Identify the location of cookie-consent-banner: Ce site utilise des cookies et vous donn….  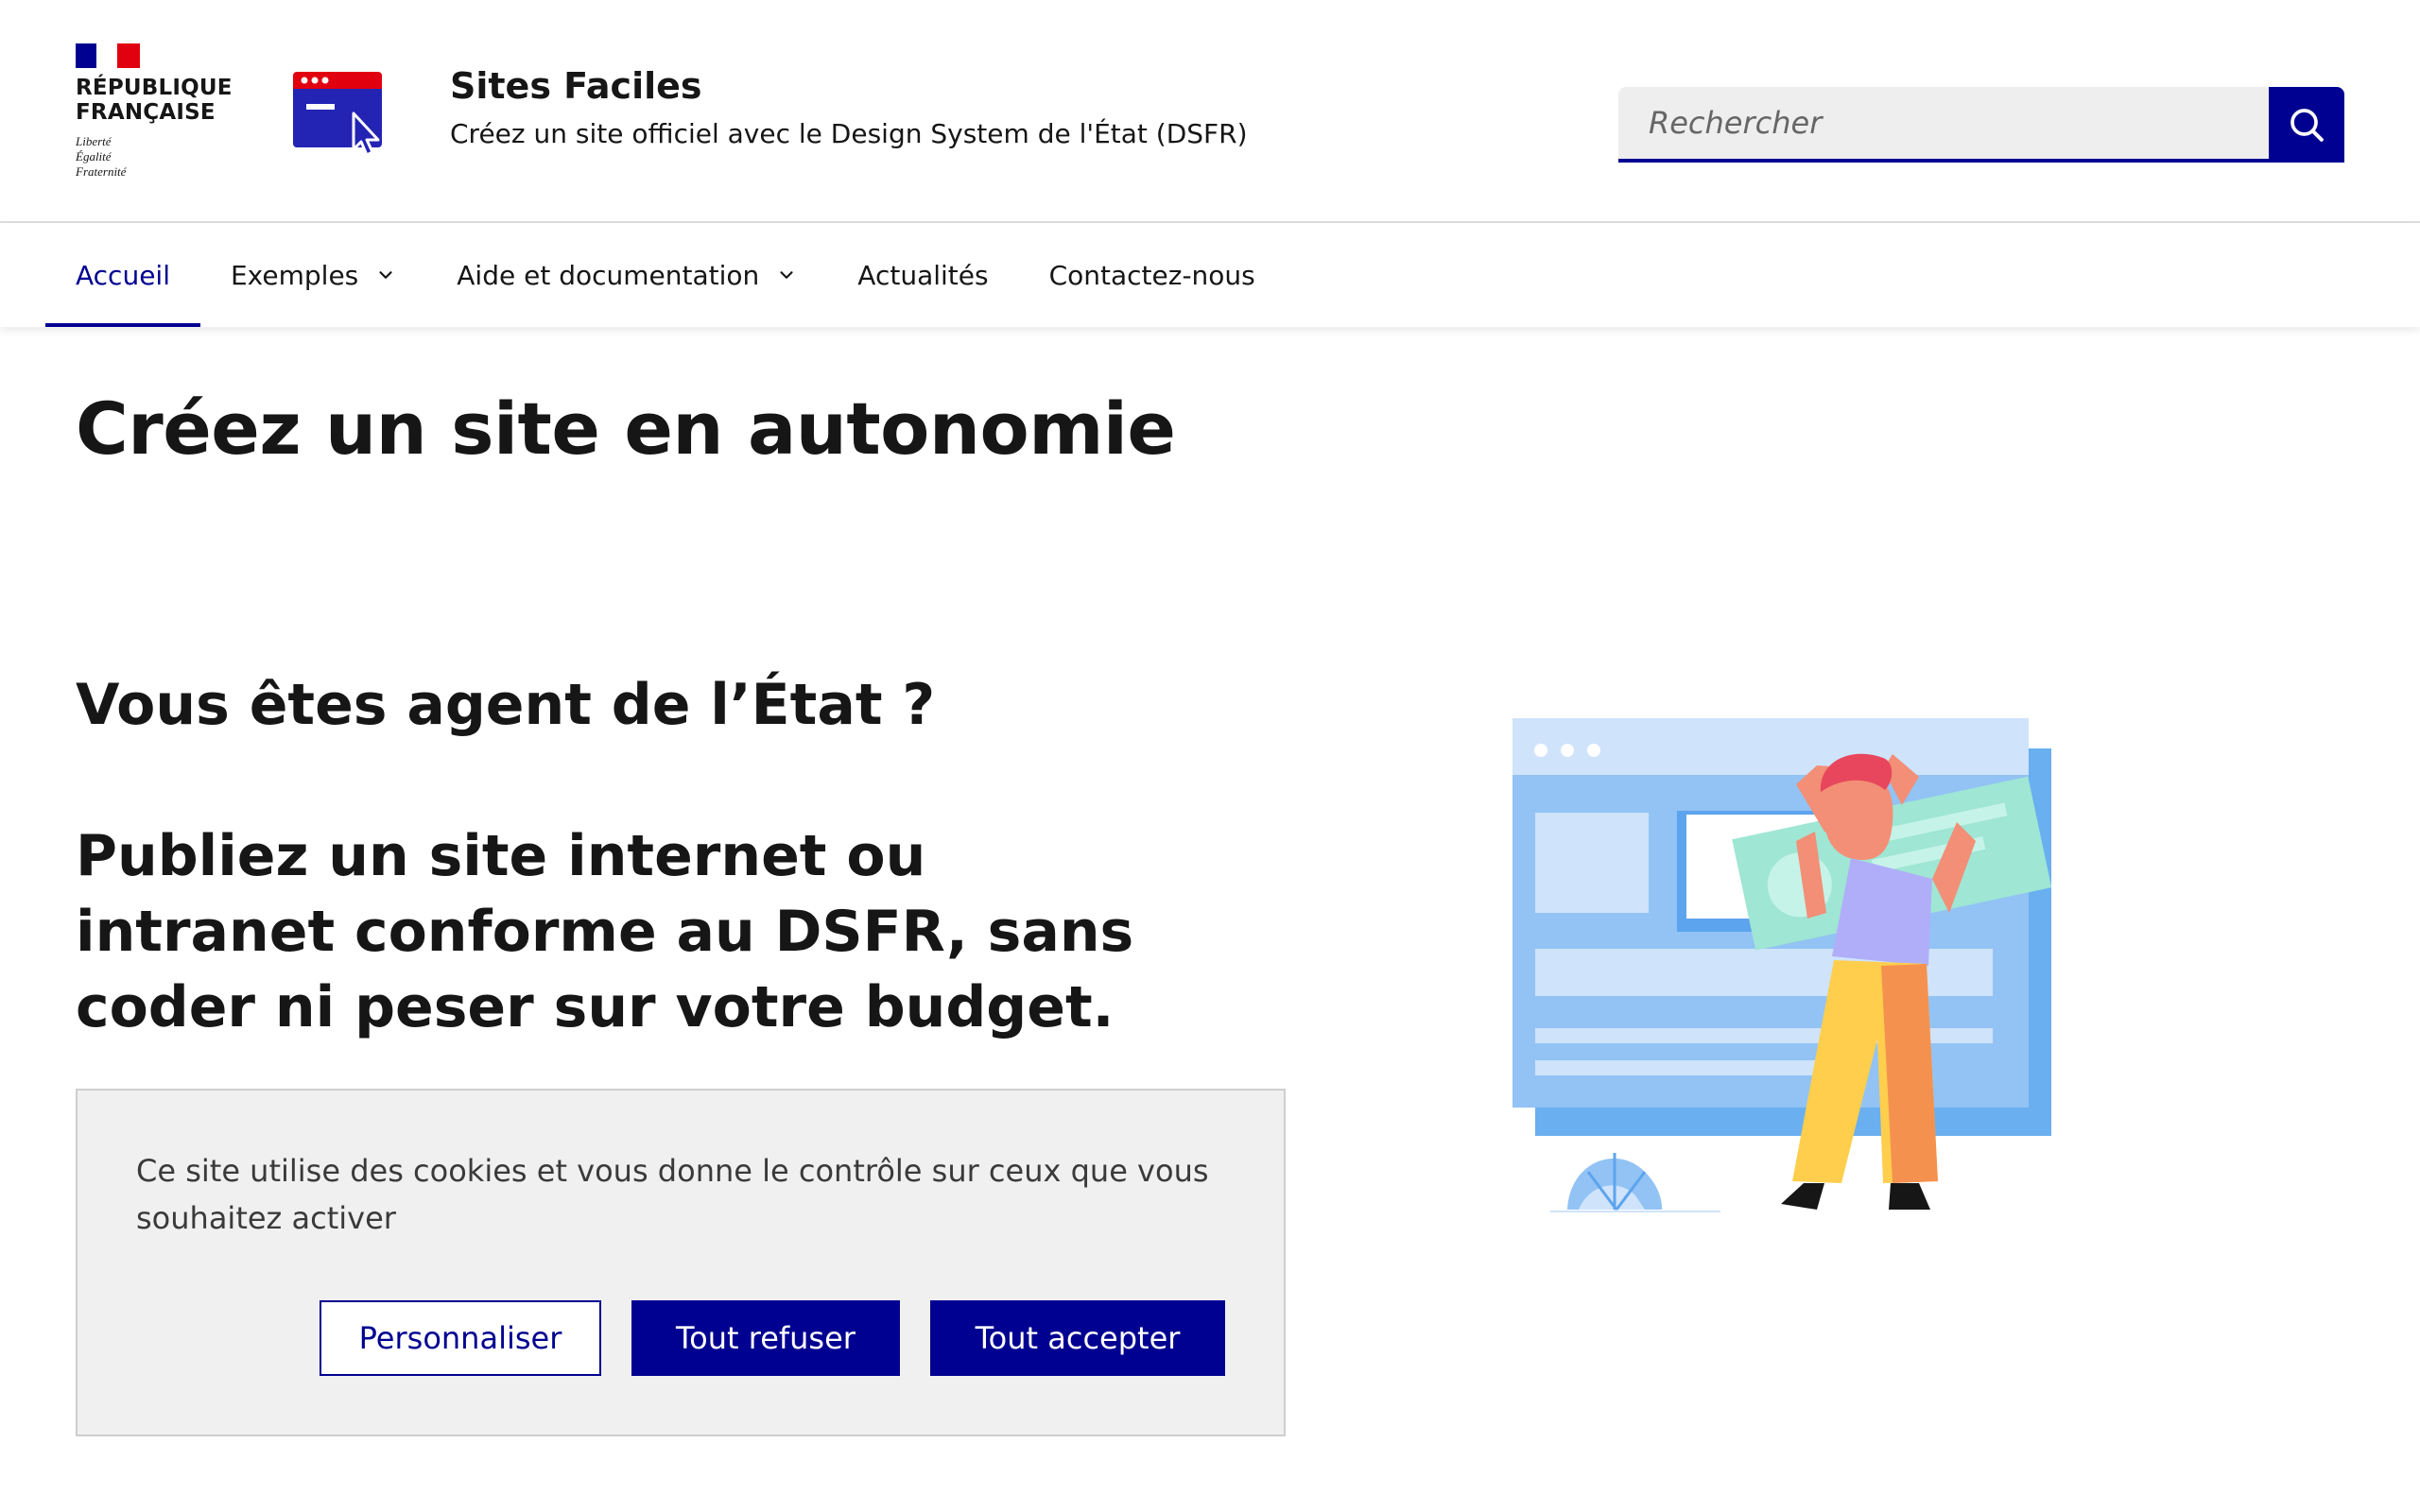
(681, 1262).